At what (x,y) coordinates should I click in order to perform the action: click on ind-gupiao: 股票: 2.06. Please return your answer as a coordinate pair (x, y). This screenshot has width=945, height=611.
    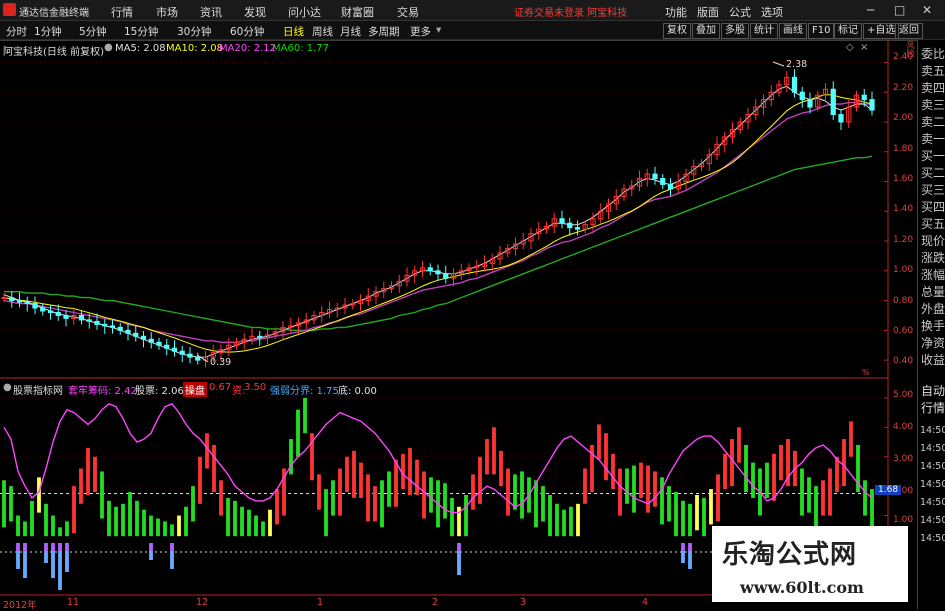
    Looking at the image, I should click on (159, 391).